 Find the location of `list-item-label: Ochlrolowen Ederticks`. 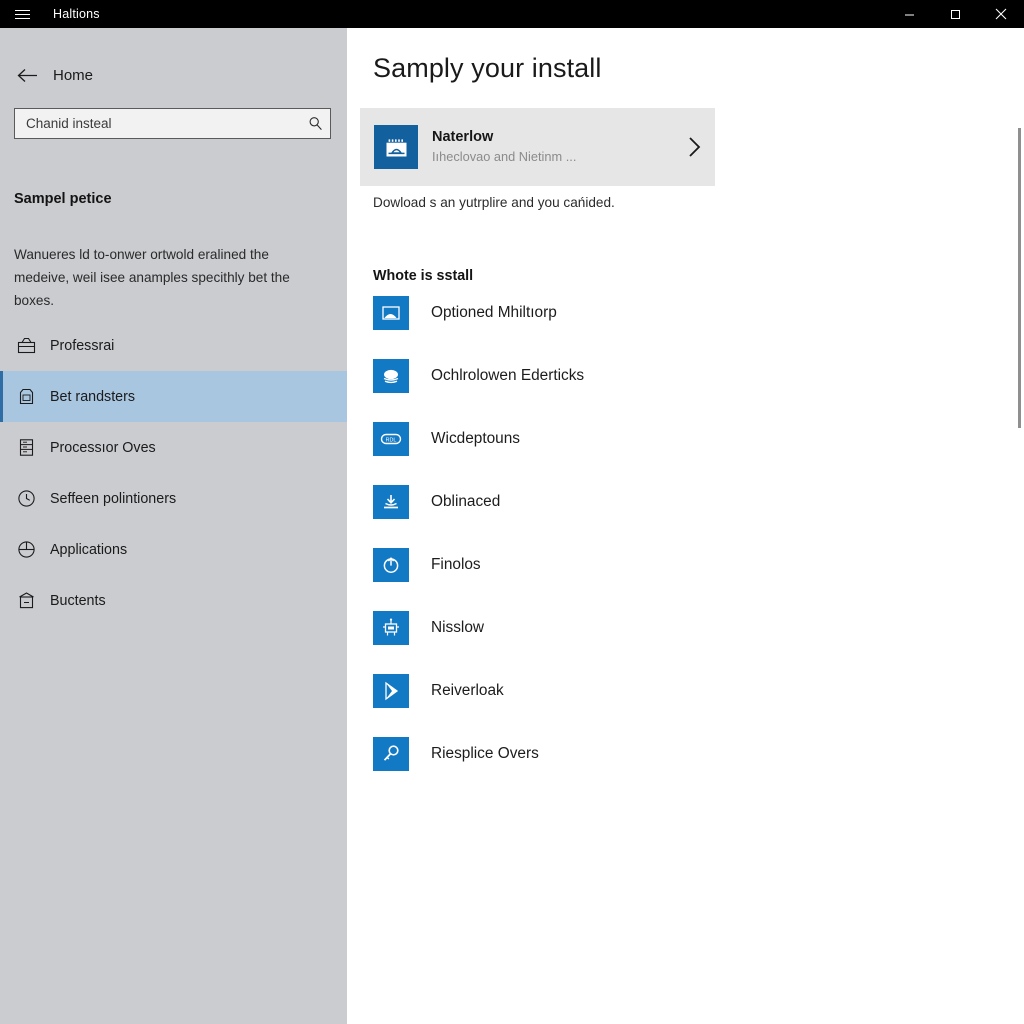

list-item-label: Ochlrolowen Ederticks is located at coordinates (508, 375).